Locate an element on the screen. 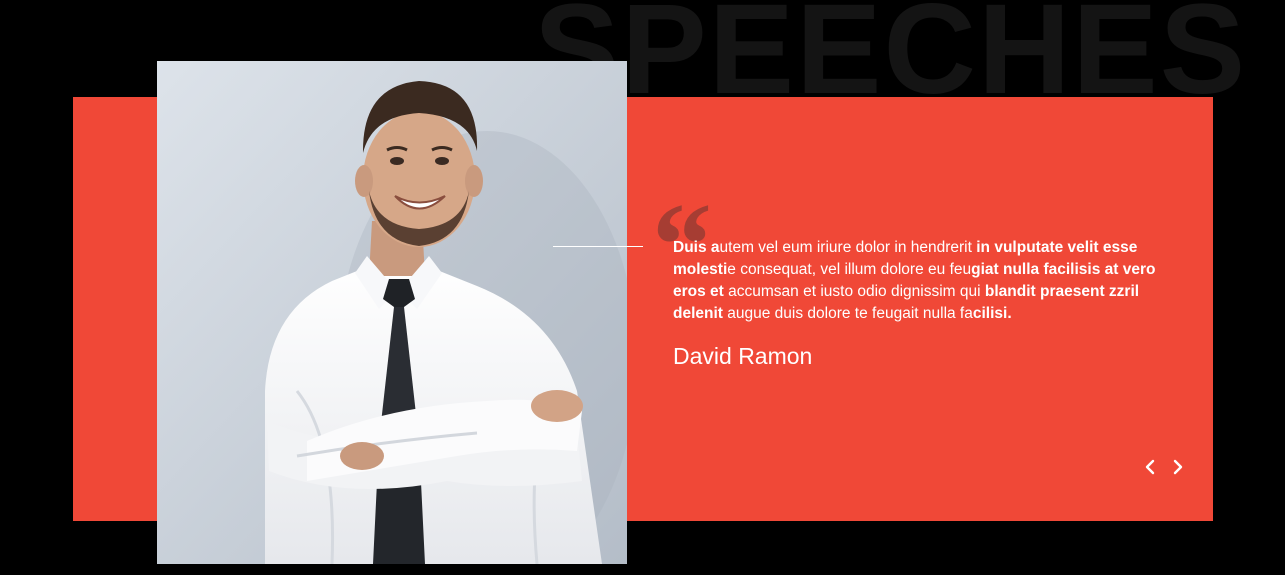 The width and height of the screenshot is (1285, 575). quote-segment: cilisi. is located at coordinates (992, 313).